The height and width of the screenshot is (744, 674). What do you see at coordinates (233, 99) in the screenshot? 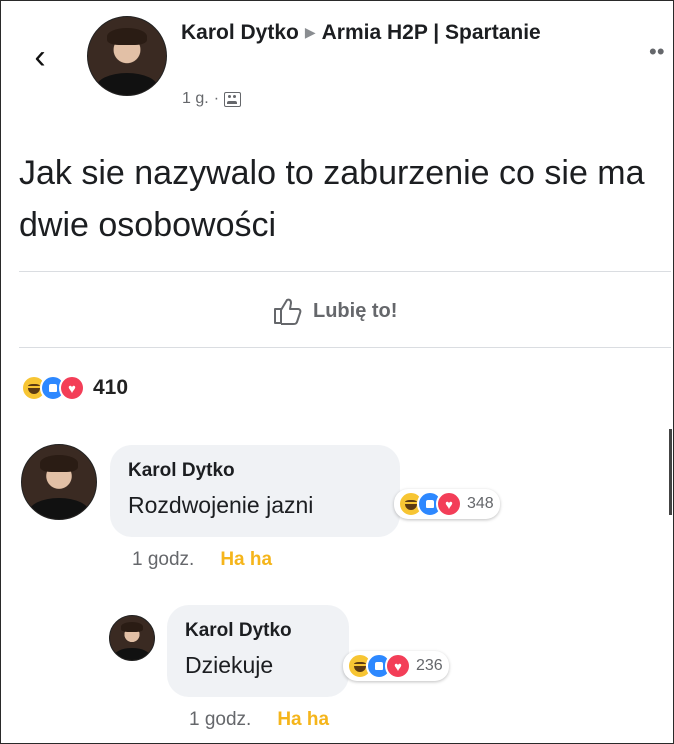
I see `group-audience-icon` at bounding box center [233, 99].